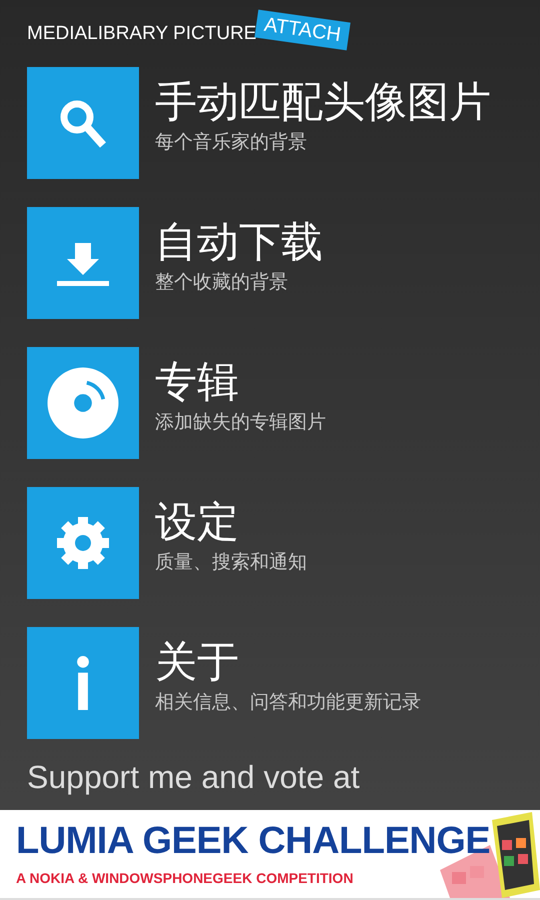 This screenshot has width=540, height=900. I want to click on app-title: MEDIALIBRARY PICTURE, so click(141, 34).